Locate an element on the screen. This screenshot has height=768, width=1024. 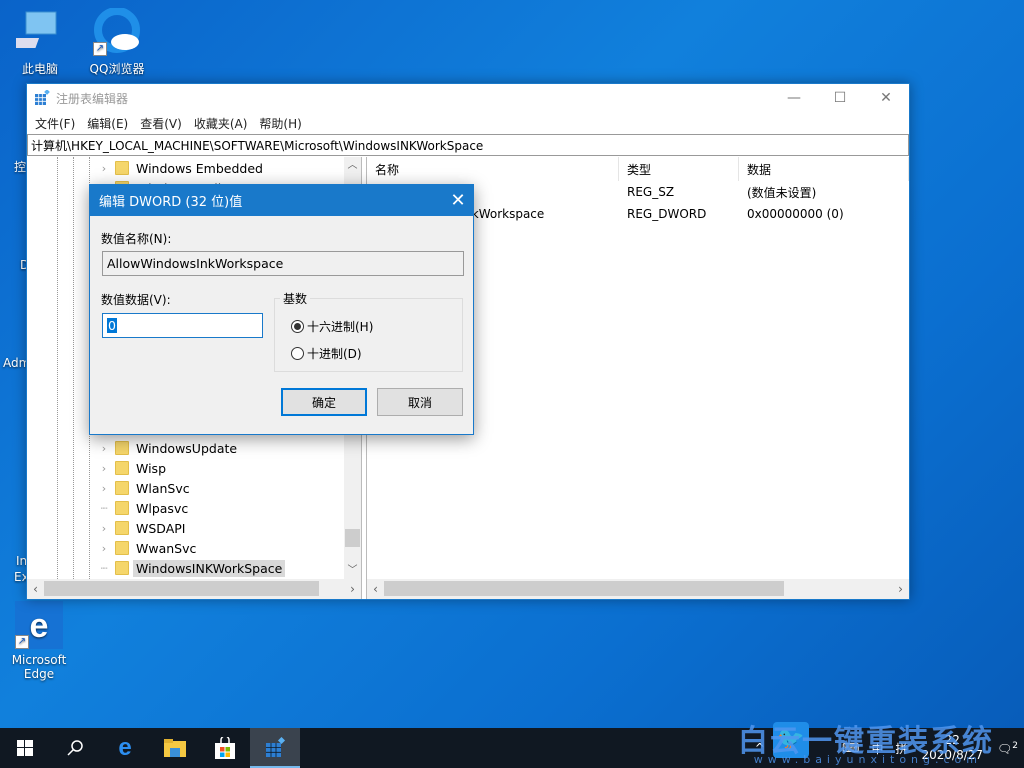
regedit-icon is located at coordinates (42, 97).